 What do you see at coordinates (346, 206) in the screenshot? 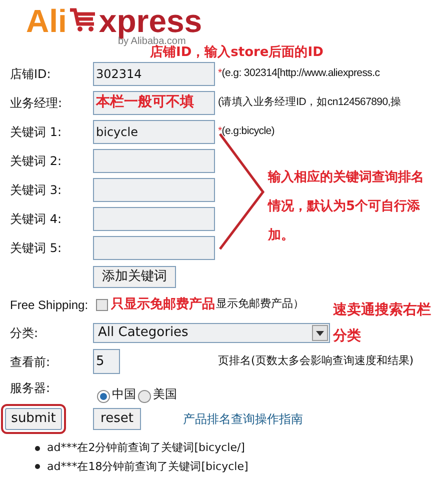
I see `annotation-text: 输入相应的关键词查询排名情况，默认为5个可自行添加。` at bounding box center [346, 206].